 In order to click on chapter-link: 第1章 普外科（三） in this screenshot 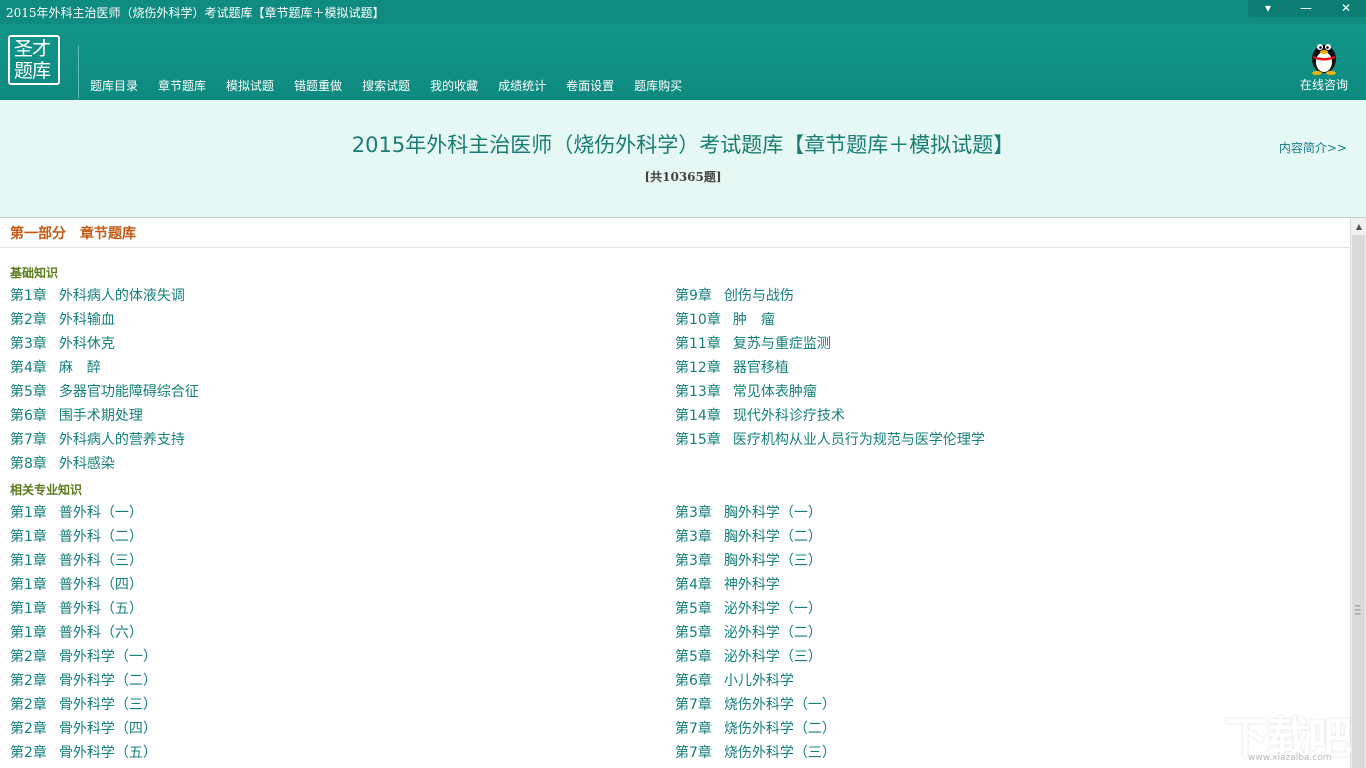, I will do `click(83, 561)`.